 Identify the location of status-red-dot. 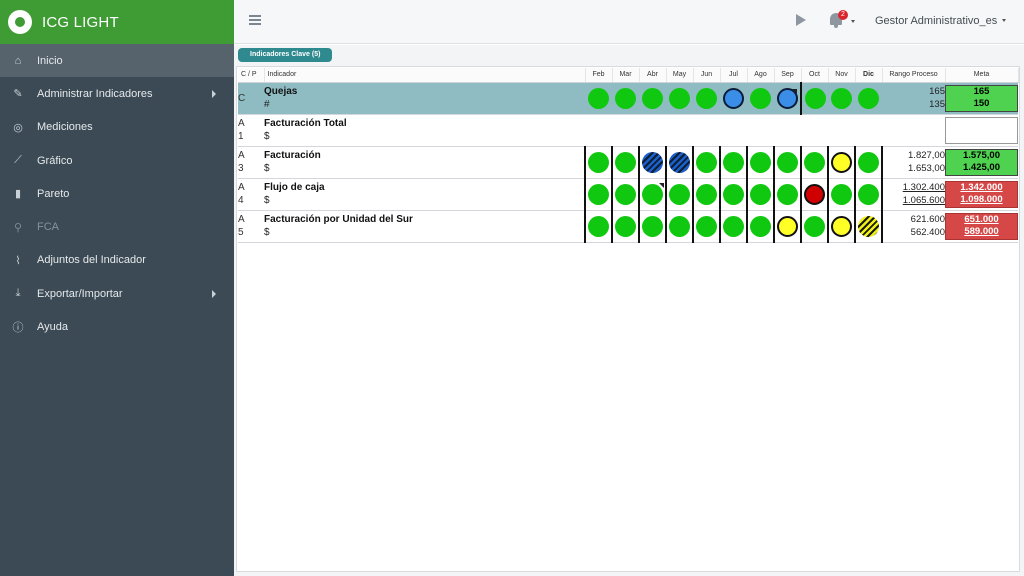
(814, 194).